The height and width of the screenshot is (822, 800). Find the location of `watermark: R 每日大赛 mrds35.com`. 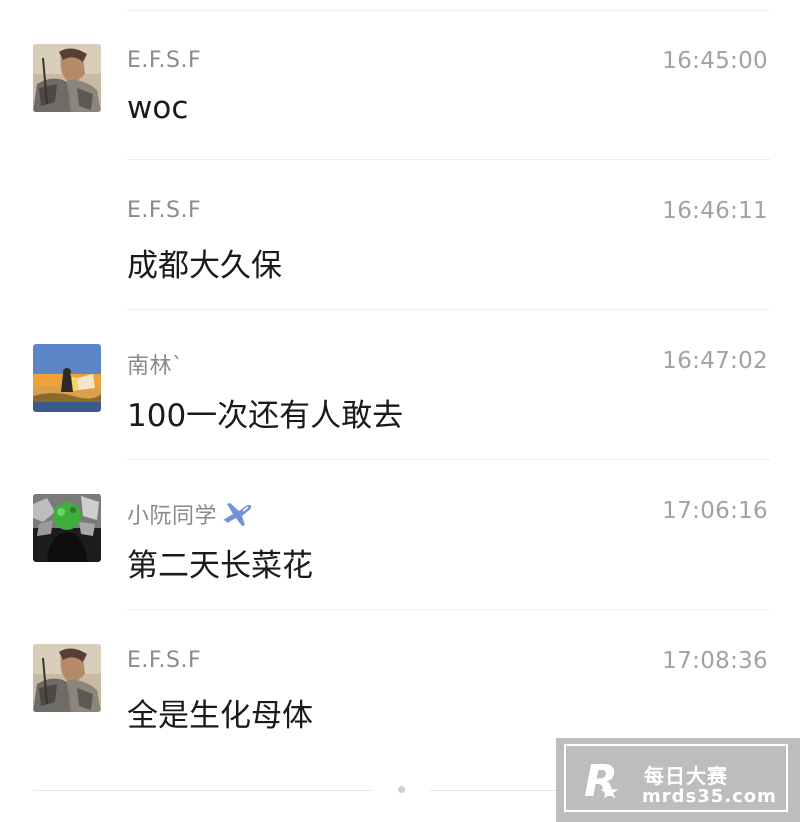

watermark: R 每日大赛 mrds35.com is located at coordinates (678, 780).